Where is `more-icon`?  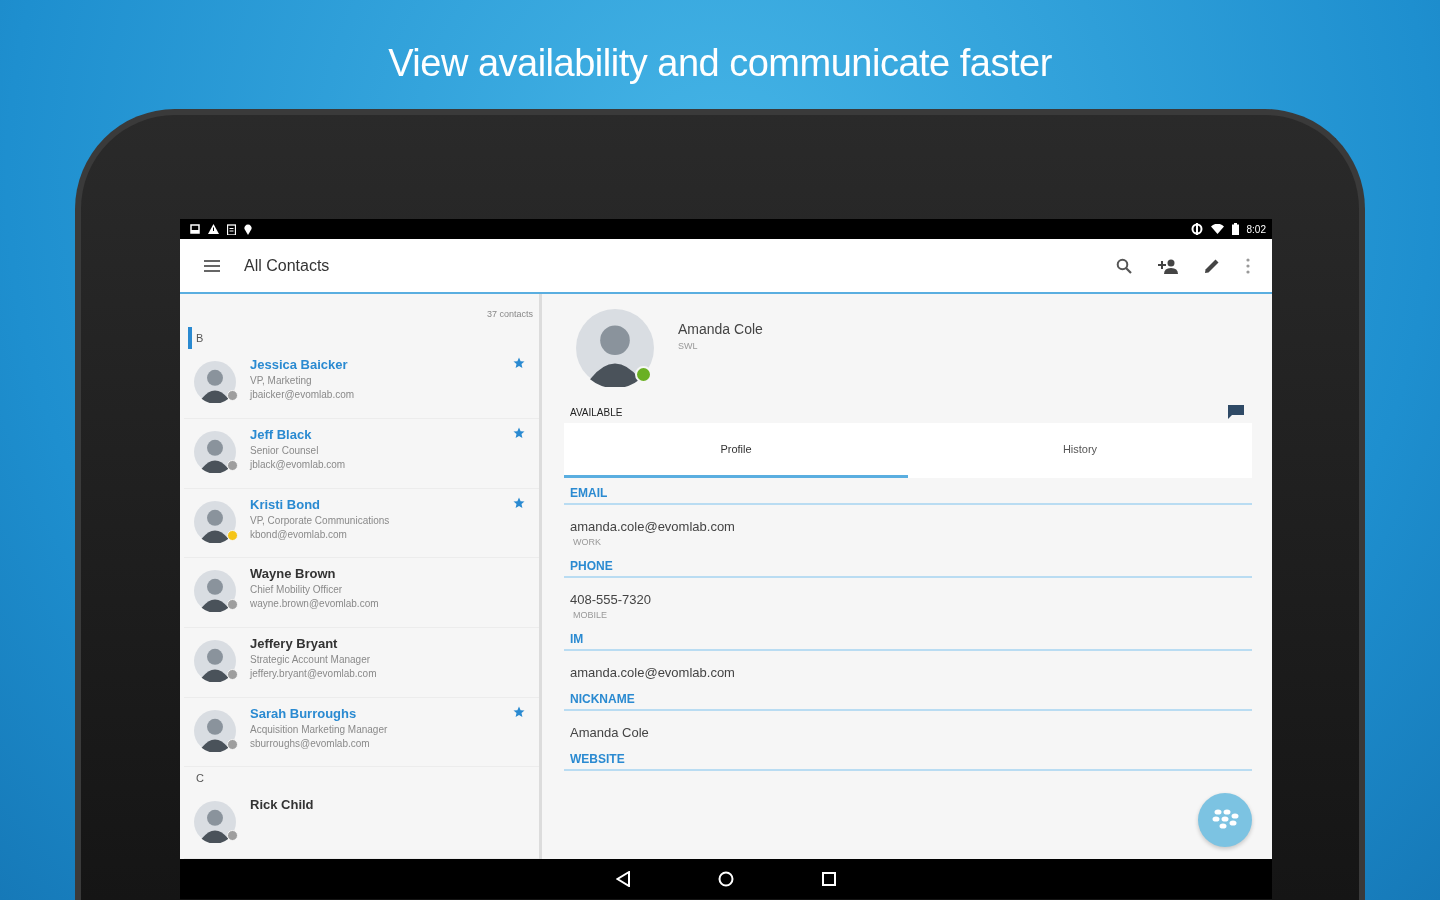 more-icon is located at coordinates (1248, 265).